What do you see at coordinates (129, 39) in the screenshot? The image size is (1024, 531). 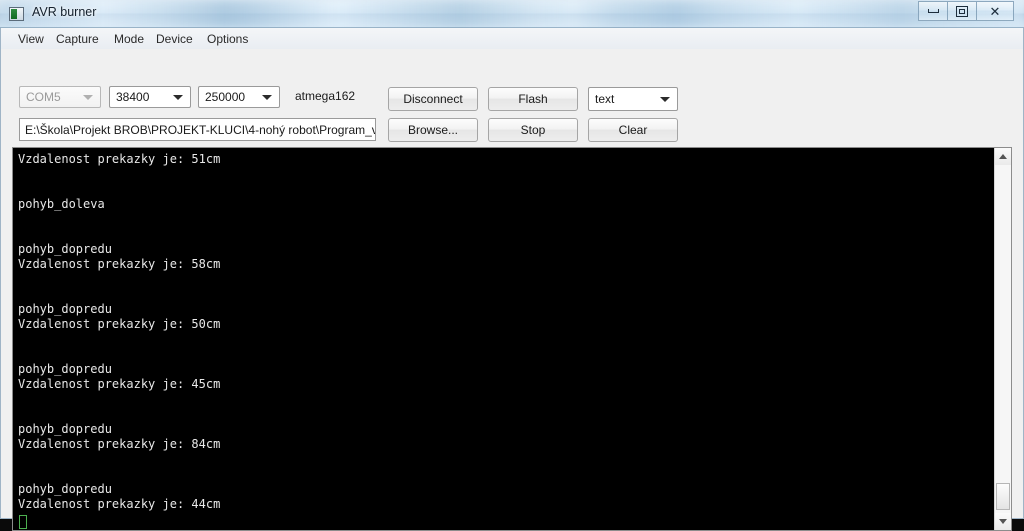 I see `menu-item-mode: Mode` at bounding box center [129, 39].